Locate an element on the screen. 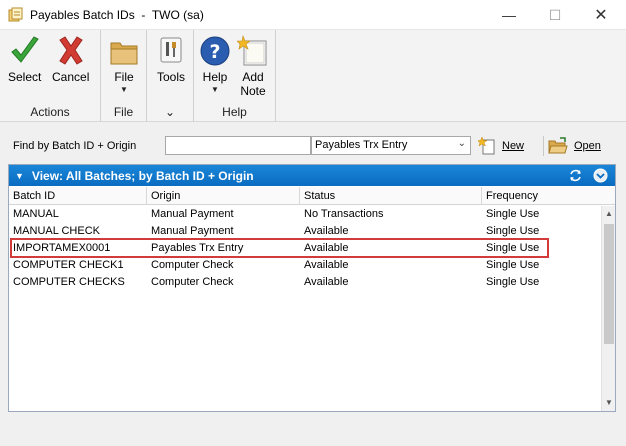 The height and width of the screenshot is (446, 626). column-header-frequency: Frequency is located at coordinates (548, 196).